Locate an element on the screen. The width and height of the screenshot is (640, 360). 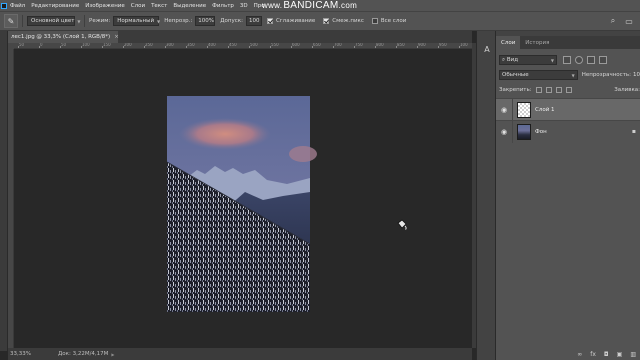
blend-row: Обычные ▼ Непрозрачность: 10 is located at coordinates (569, 75).